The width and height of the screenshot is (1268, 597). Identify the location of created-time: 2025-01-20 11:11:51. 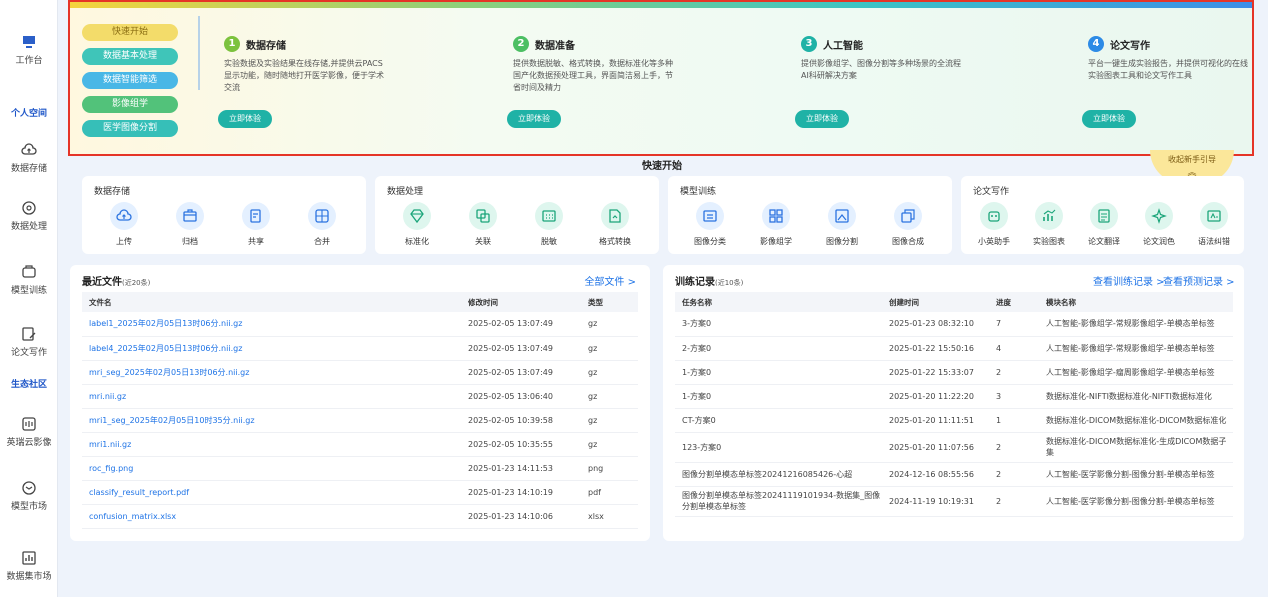
(935, 420).